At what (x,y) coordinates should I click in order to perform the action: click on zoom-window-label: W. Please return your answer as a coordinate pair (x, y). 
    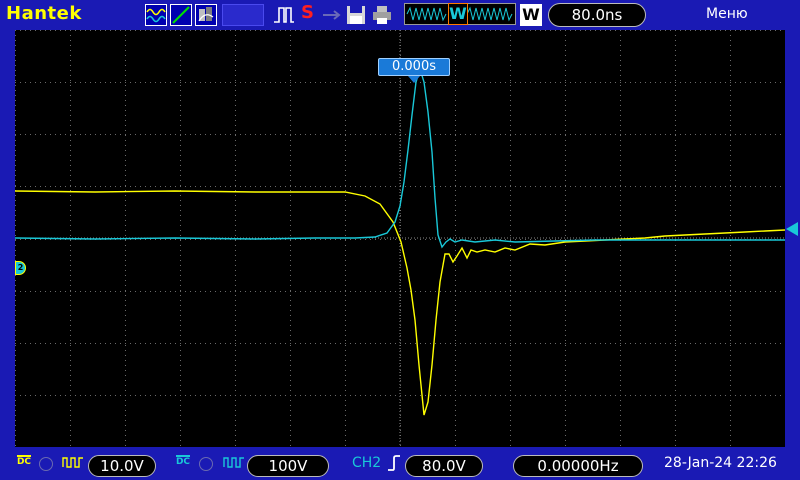
    Looking at the image, I should click on (531, 15).